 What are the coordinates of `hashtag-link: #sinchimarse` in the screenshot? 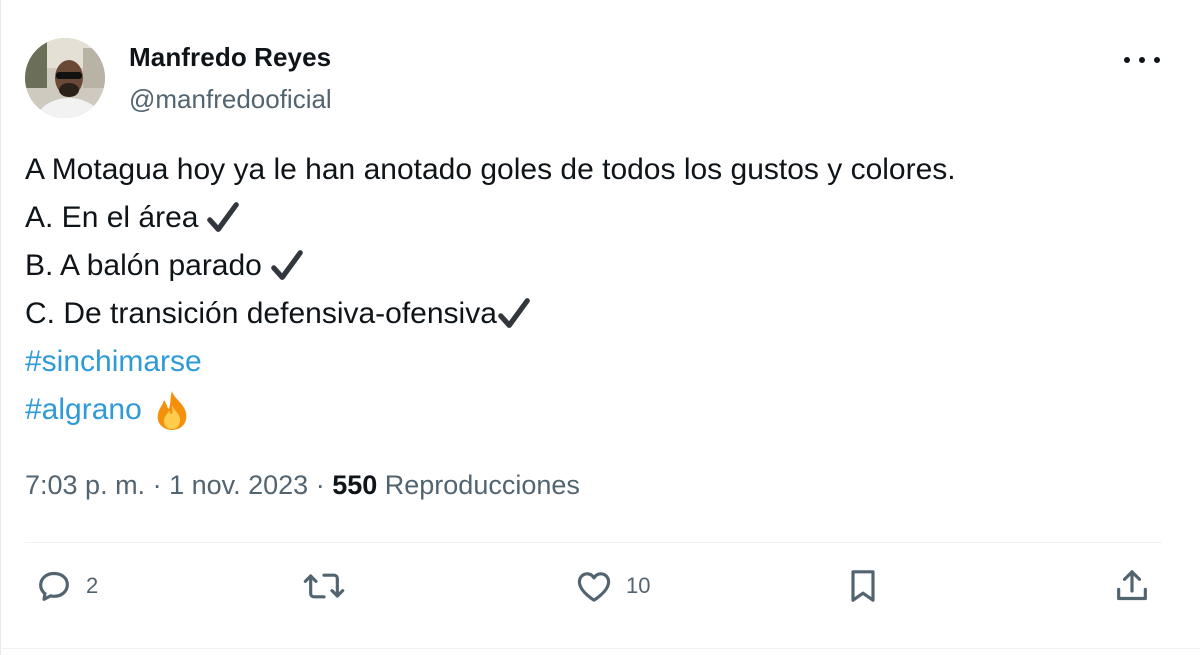 It's located at (113, 362).